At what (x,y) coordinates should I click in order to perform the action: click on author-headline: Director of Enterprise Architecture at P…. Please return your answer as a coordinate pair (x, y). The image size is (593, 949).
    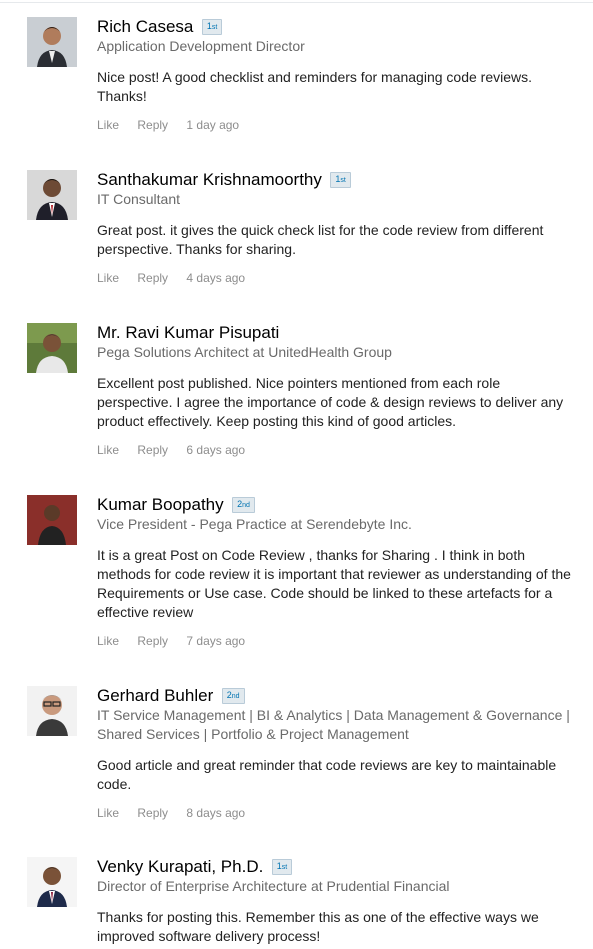
    Looking at the image, I should click on (273, 886).